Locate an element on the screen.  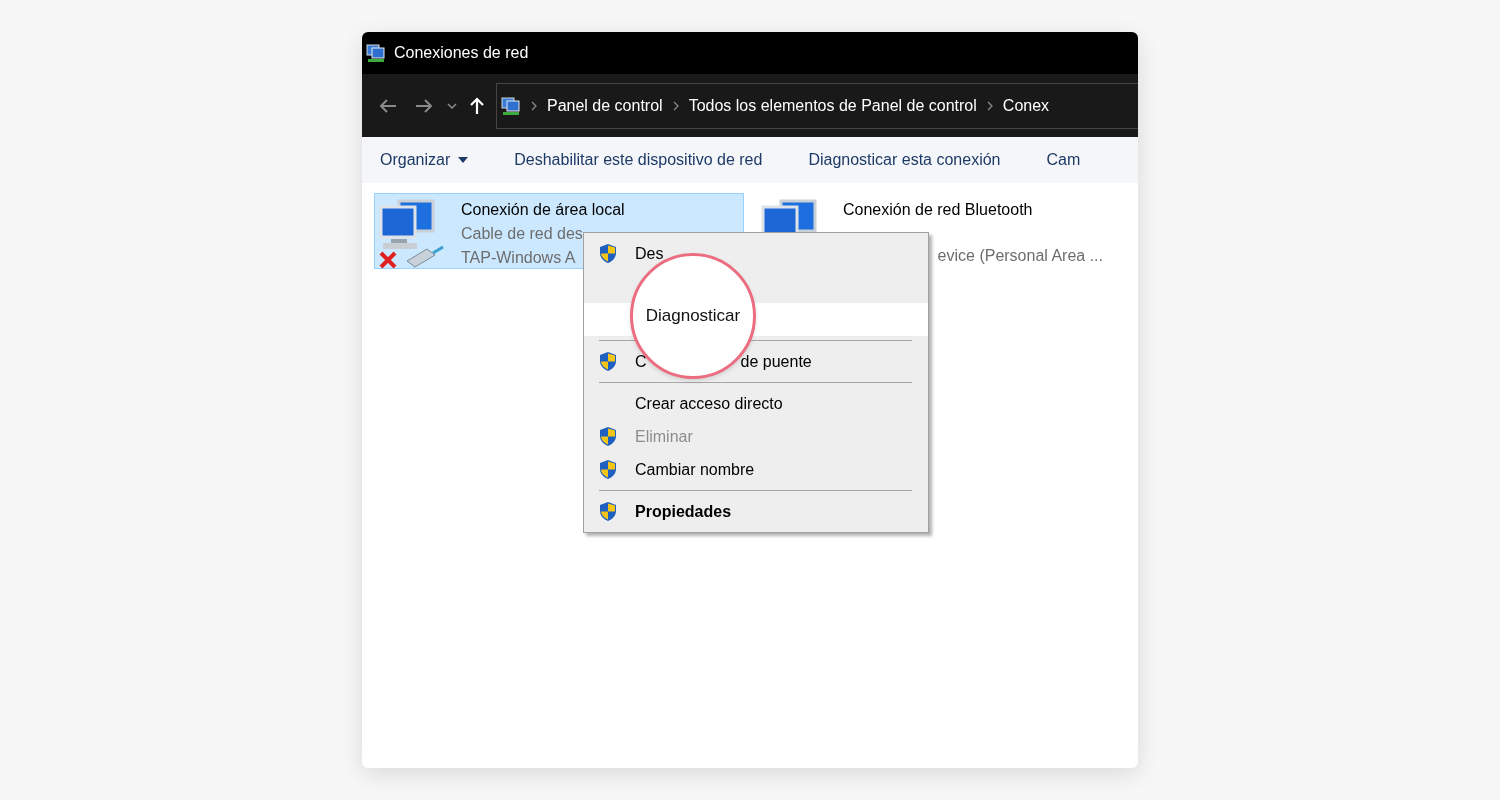
address-bar: Panel de control Todos los elementos de Panel de control Conex is located at coordinates (817, 105).